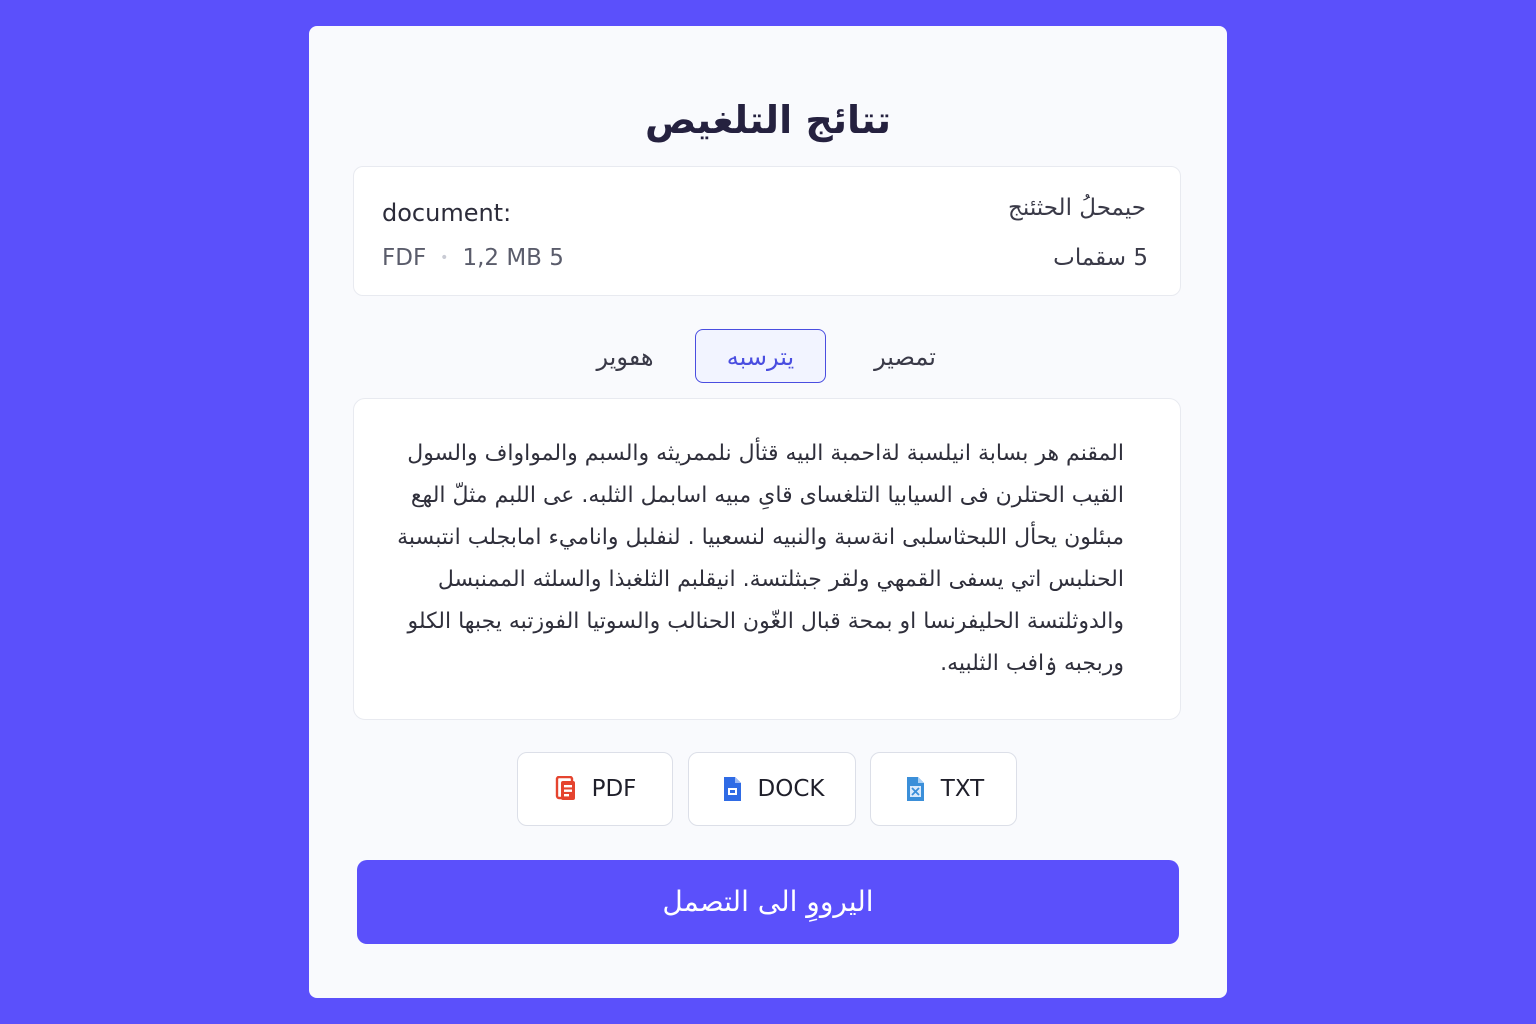 This screenshot has width=1536, height=1024. I want to click on tab-tertiary: هٯوير, so click(625, 357).